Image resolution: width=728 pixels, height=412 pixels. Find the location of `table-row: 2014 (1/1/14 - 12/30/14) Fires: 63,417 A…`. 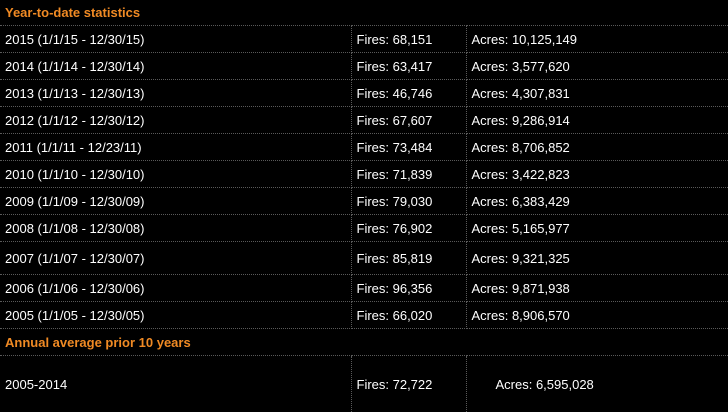

table-row: 2014 (1/1/14 - 12/30/14) Fires: 63,417 A… is located at coordinates (364, 66).